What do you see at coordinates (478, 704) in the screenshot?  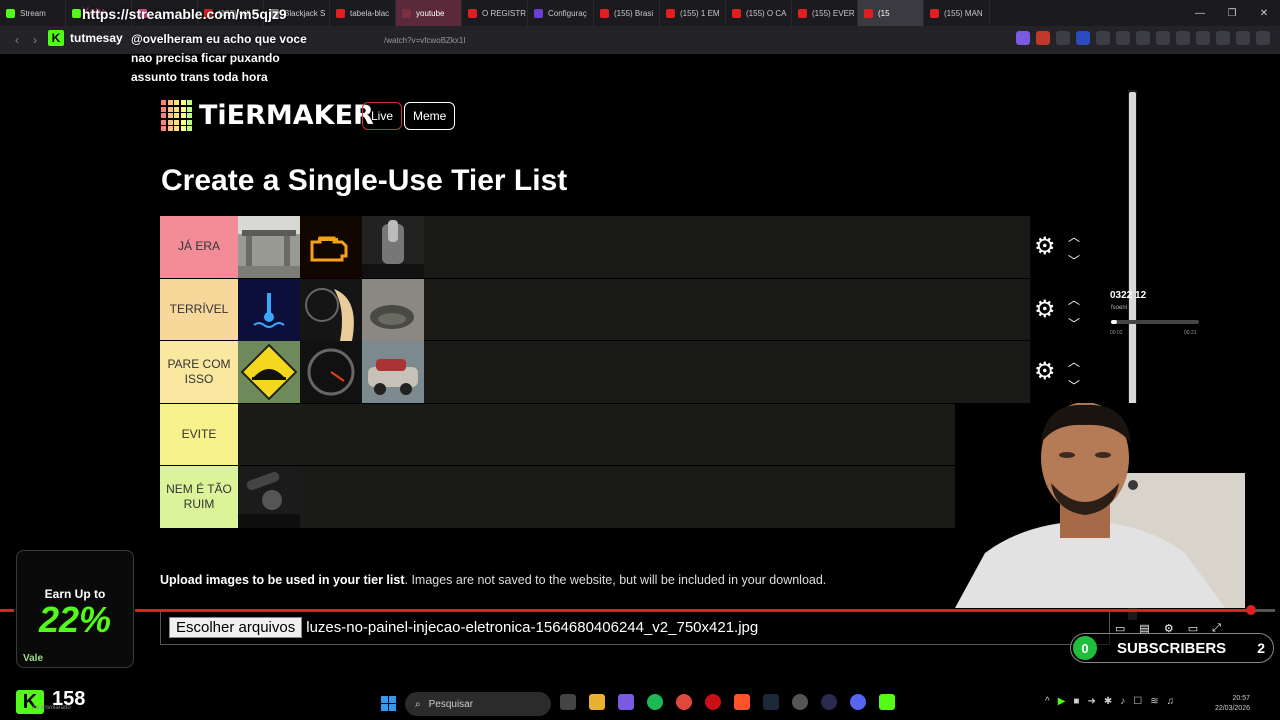 I see `taskbar-search: ⌕ Pesquisar` at bounding box center [478, 704].